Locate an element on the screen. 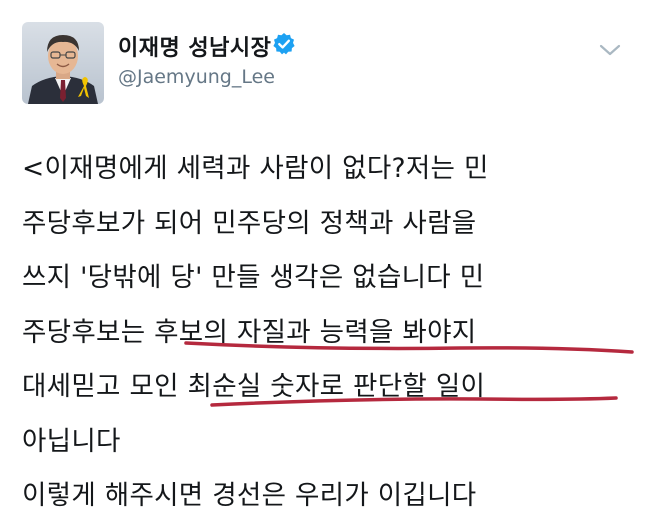 The height and width of the screenshot is (527, 646). tweet-text-line: 쓰지 '당밖에 당' 만들 생각은 없습니다 민 is located at coordinates (253, 277).